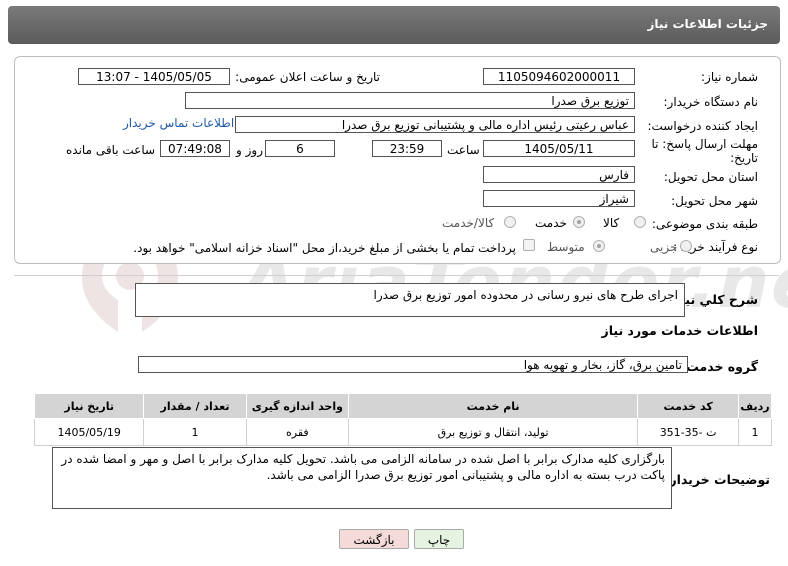  What do you see at coordinates (307, 77) in the screenshot?
I see `announce-label: تاریخ و ساعت اعلان عمومی:` at bounding box center [307, 77].